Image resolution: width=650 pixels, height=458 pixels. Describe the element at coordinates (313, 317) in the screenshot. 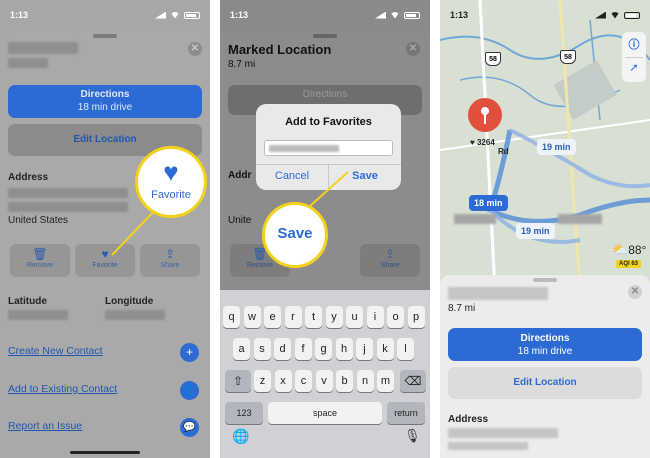

I see `key-t: t` at that location.